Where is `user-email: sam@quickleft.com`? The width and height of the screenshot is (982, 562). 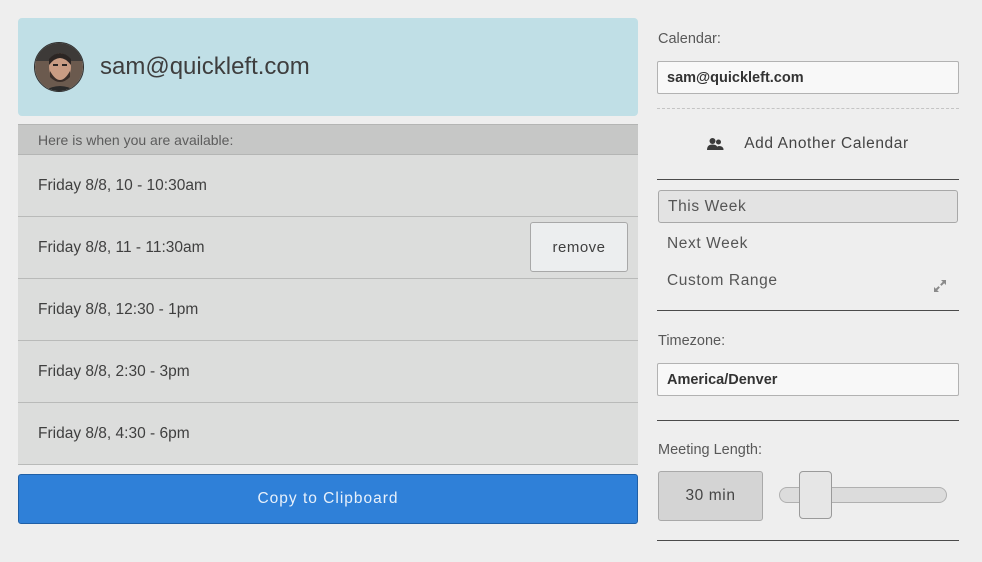 user-email: sam@quickleft.com is located at coordinates (205, 66).